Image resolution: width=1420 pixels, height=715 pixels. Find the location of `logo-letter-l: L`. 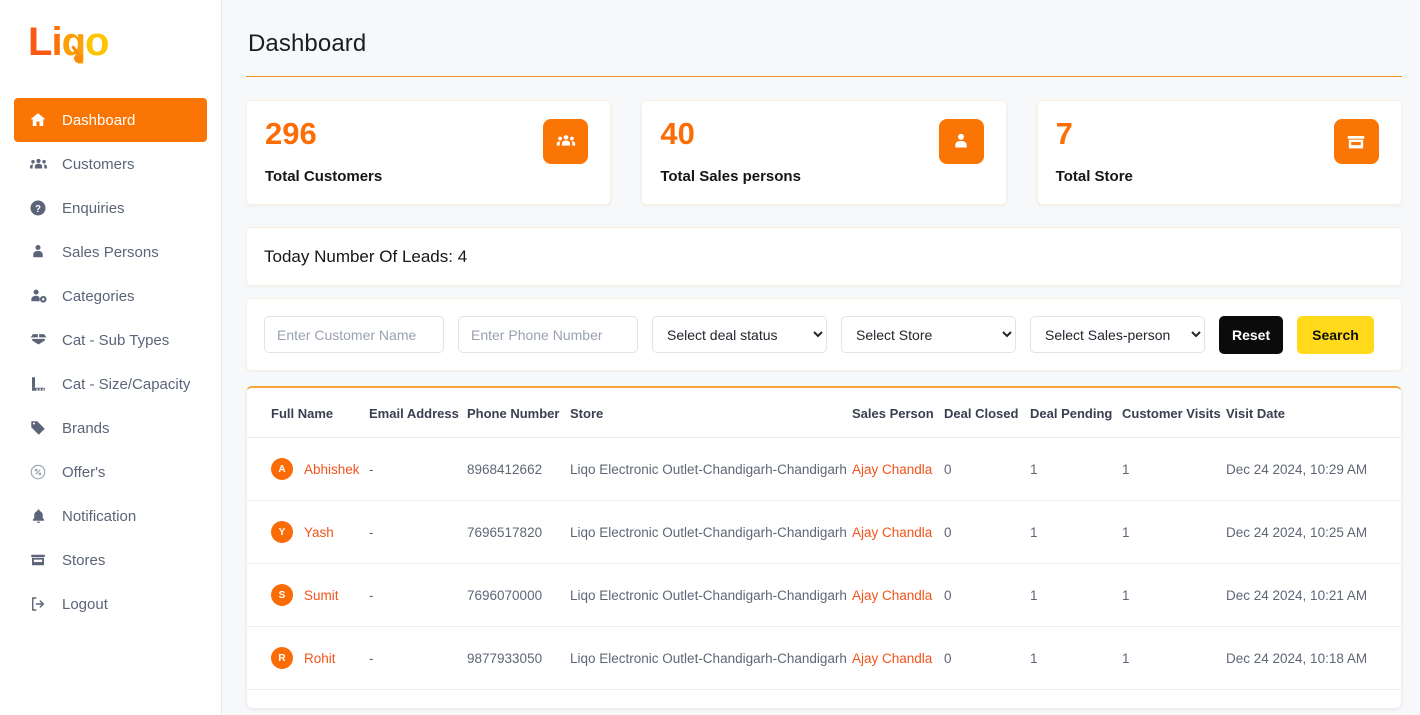

logo-letter-l: L is located at coordinates (40, 42).